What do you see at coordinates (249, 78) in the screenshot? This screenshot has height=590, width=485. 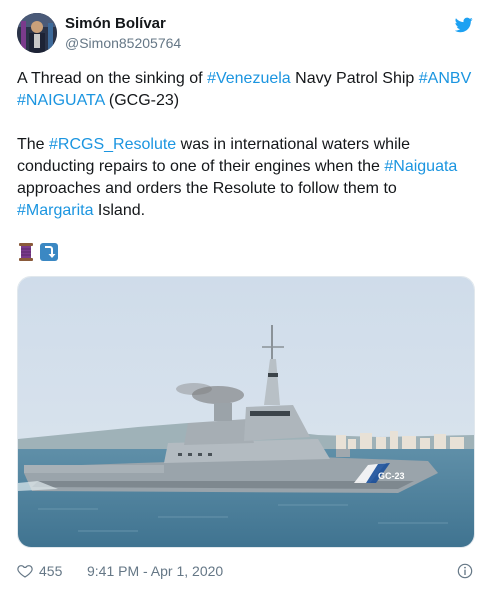 I see `hashtag-venezuela: #Venezuela` at bounding box center [249, 78].